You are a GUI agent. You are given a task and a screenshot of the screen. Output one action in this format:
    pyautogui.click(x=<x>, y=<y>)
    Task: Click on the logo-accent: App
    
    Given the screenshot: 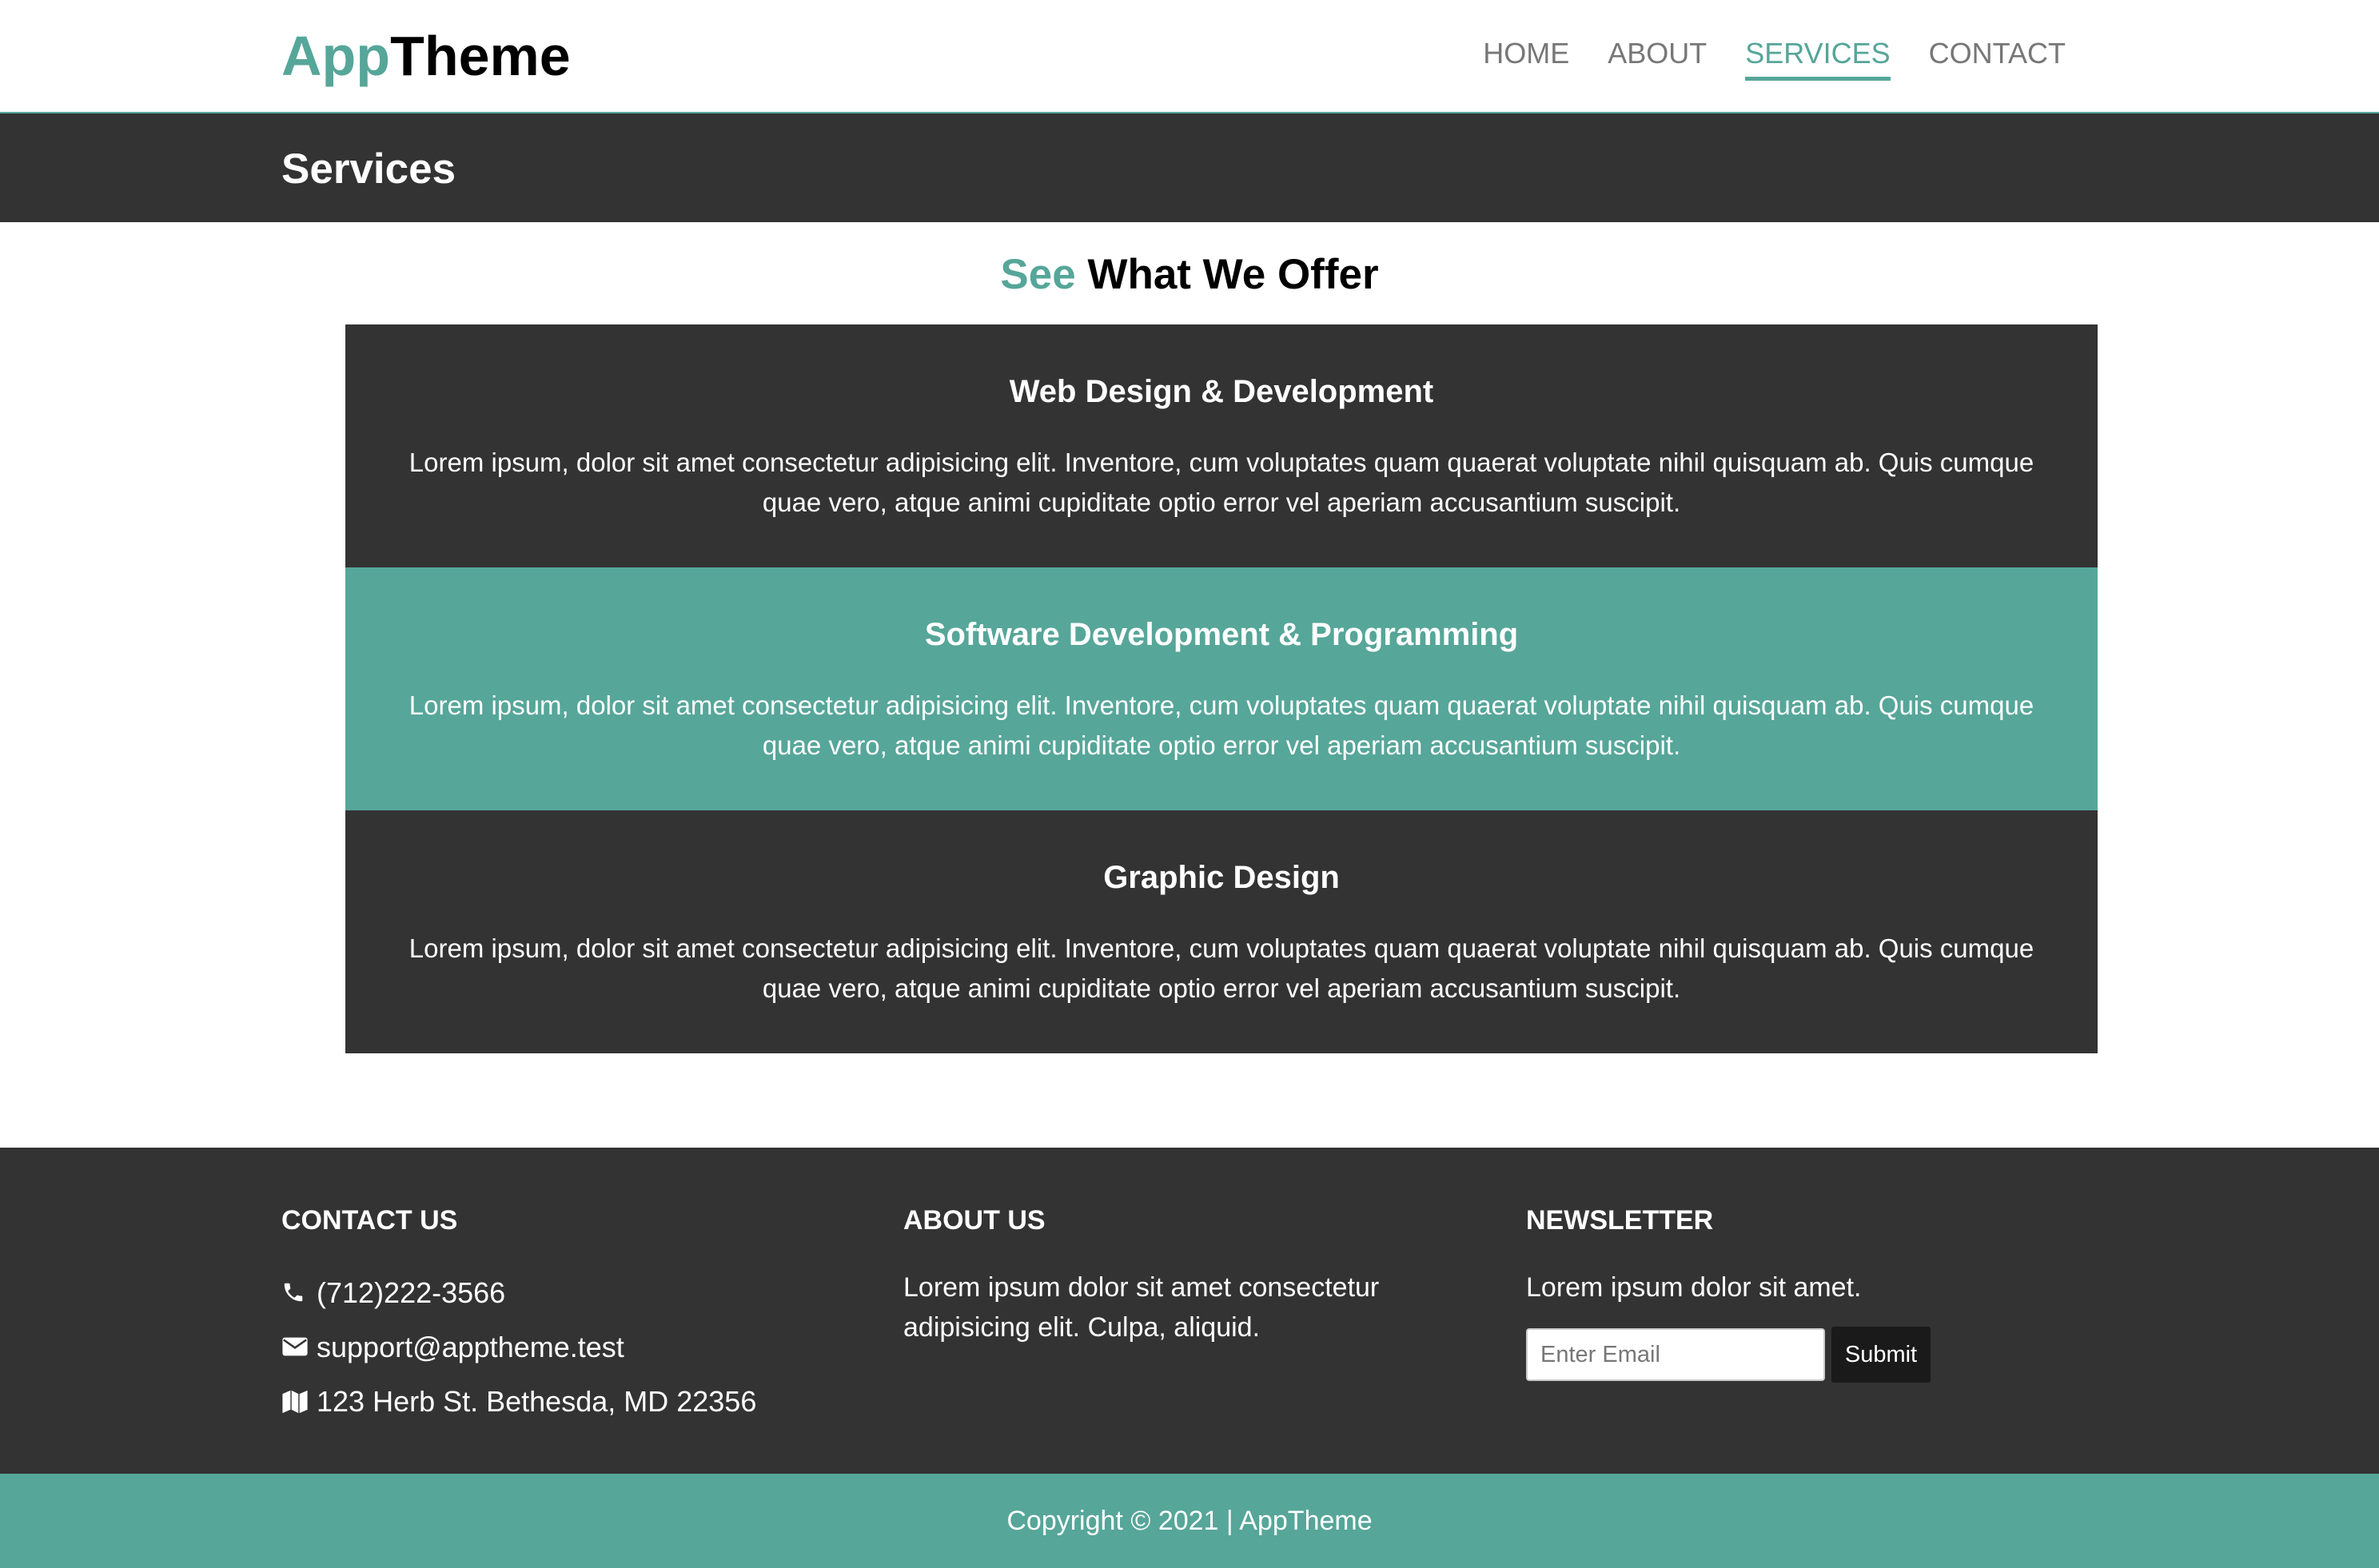 What is the action you would take?
    pyautogui.click(x=336, y=56)
    